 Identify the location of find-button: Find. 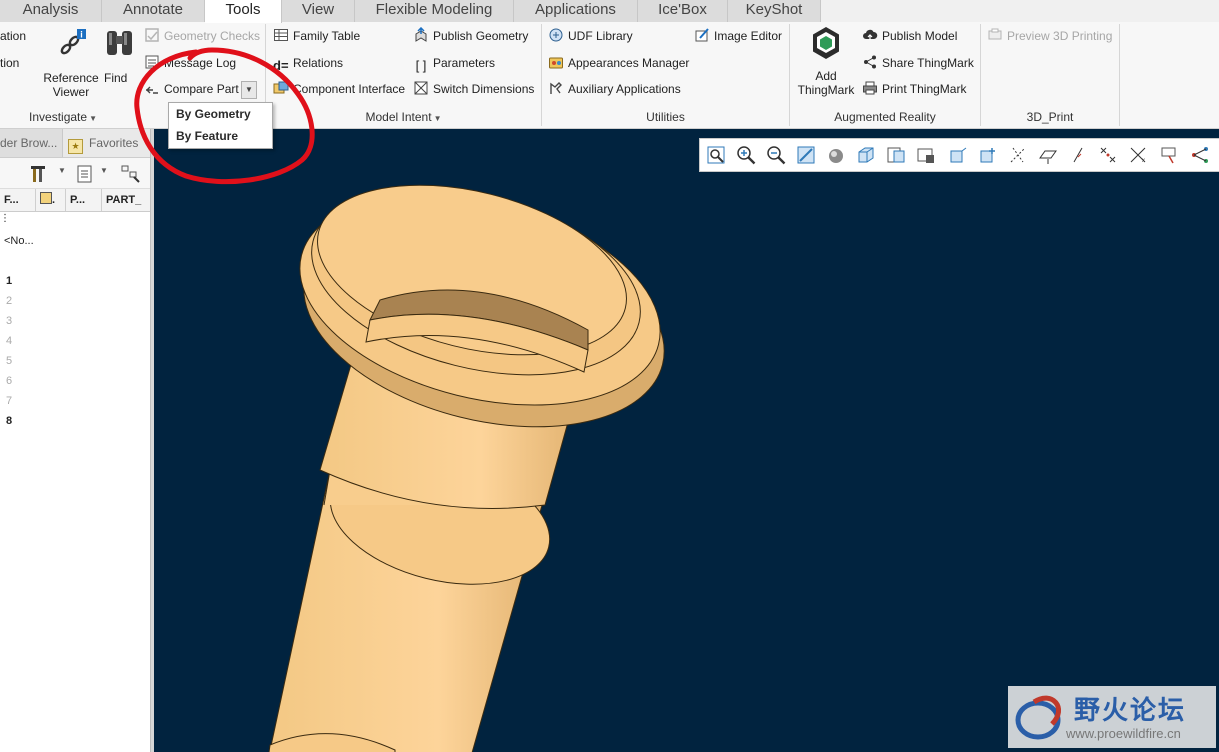
(121, 56).